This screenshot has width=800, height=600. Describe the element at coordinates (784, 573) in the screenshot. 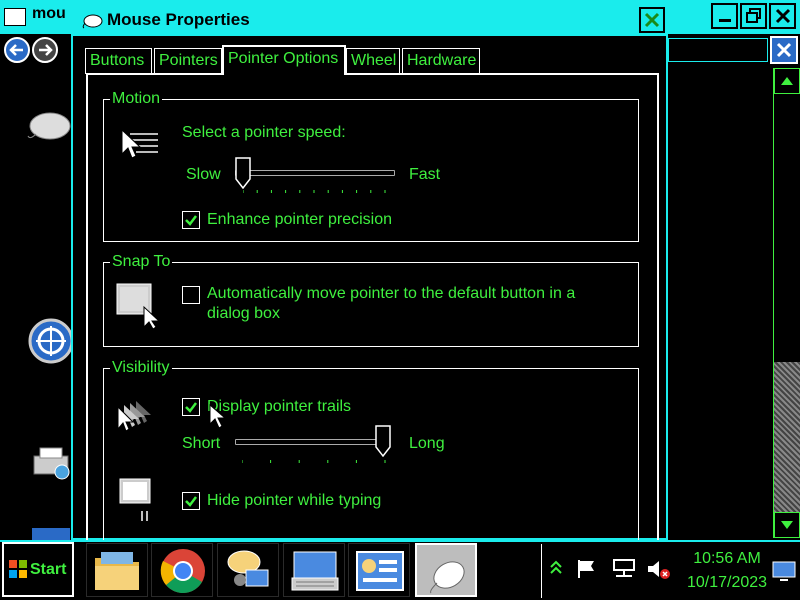

I see `show-desktop-icon` at that location.